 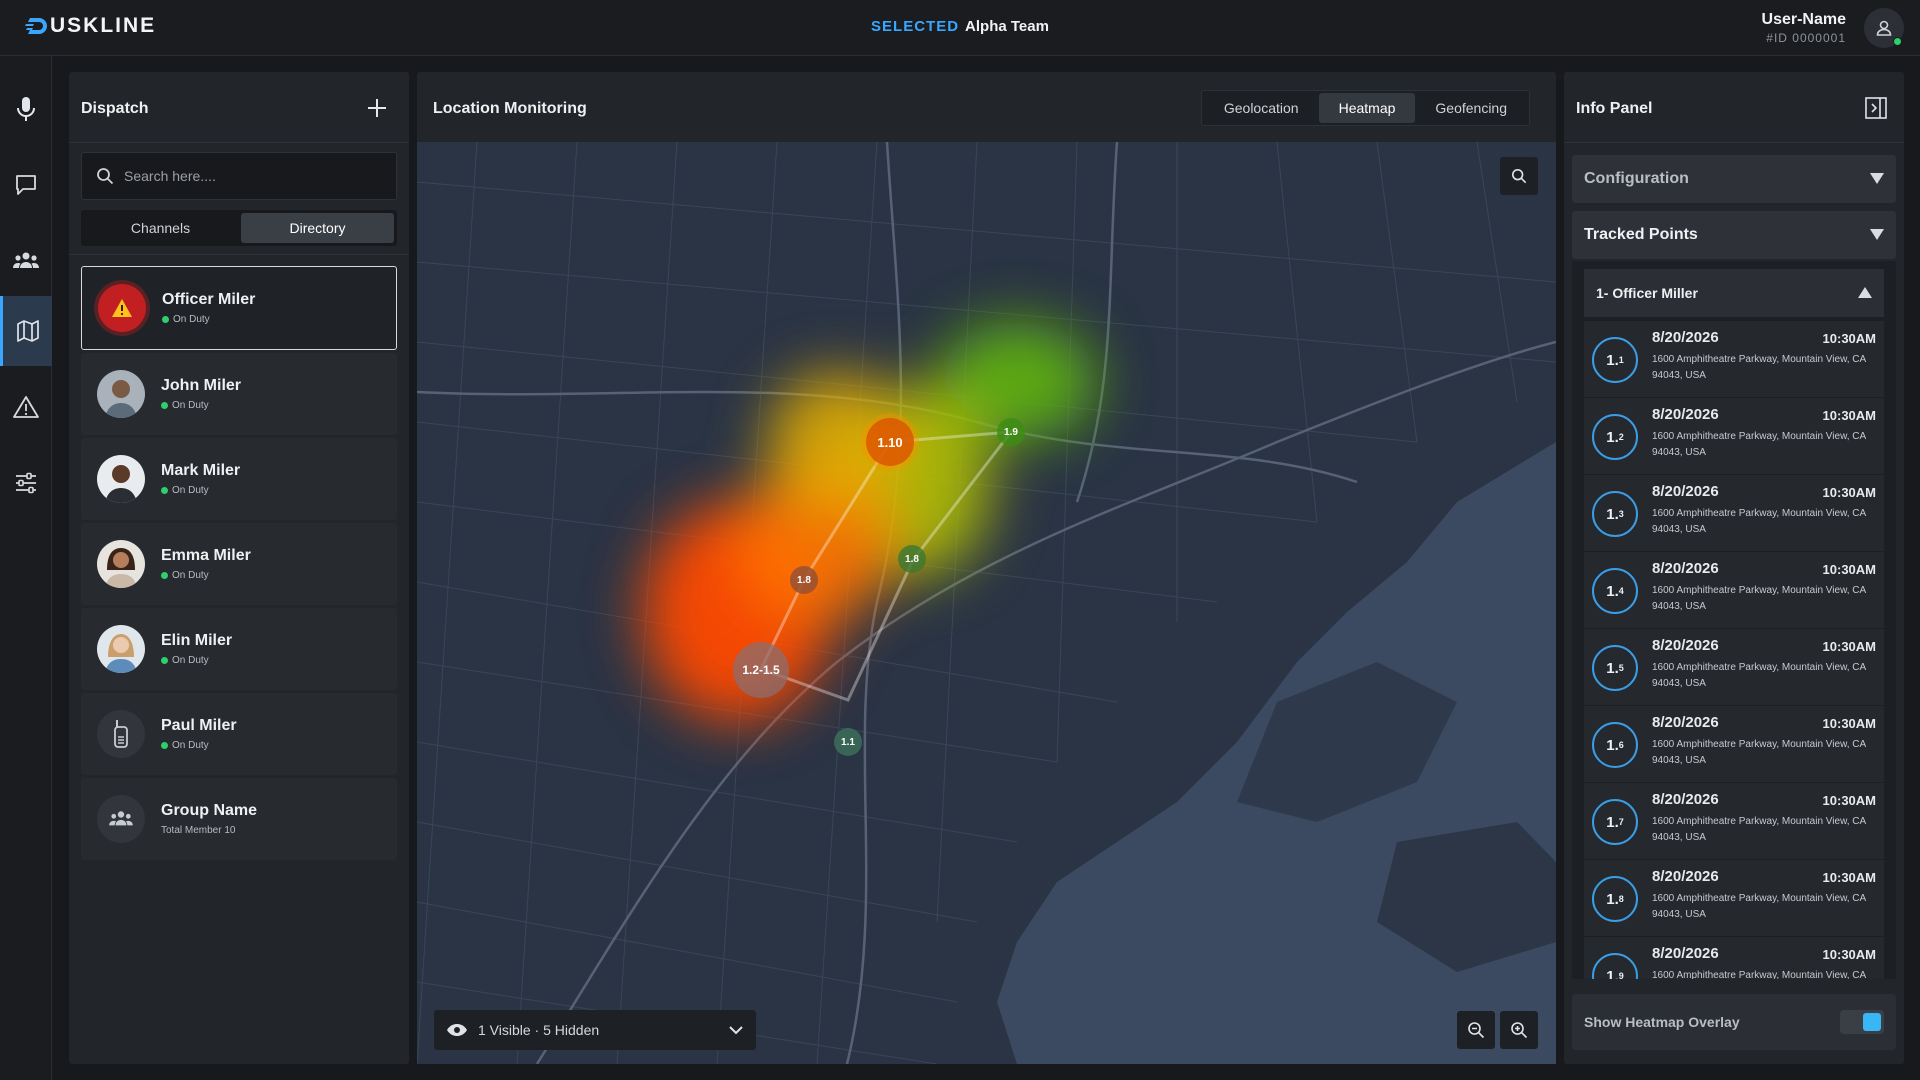 I want to click on badge-minor: 1, so click(x=1621, y=360).